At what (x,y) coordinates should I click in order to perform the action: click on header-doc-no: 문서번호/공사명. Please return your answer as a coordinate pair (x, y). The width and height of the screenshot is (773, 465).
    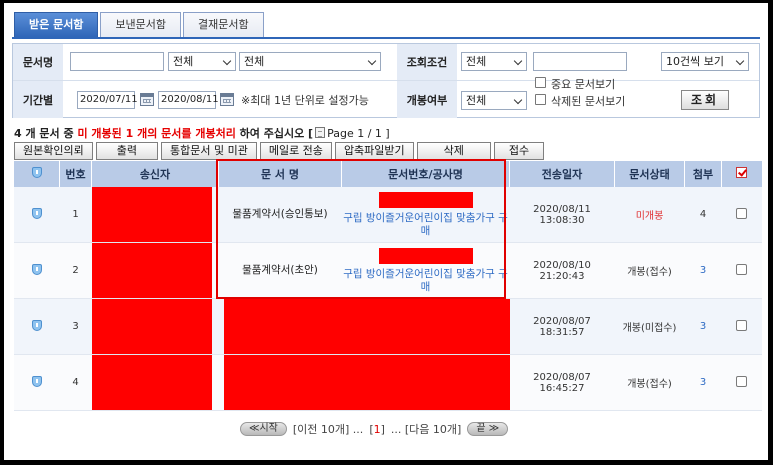
    Looking at the image, I should click on (425, 174).